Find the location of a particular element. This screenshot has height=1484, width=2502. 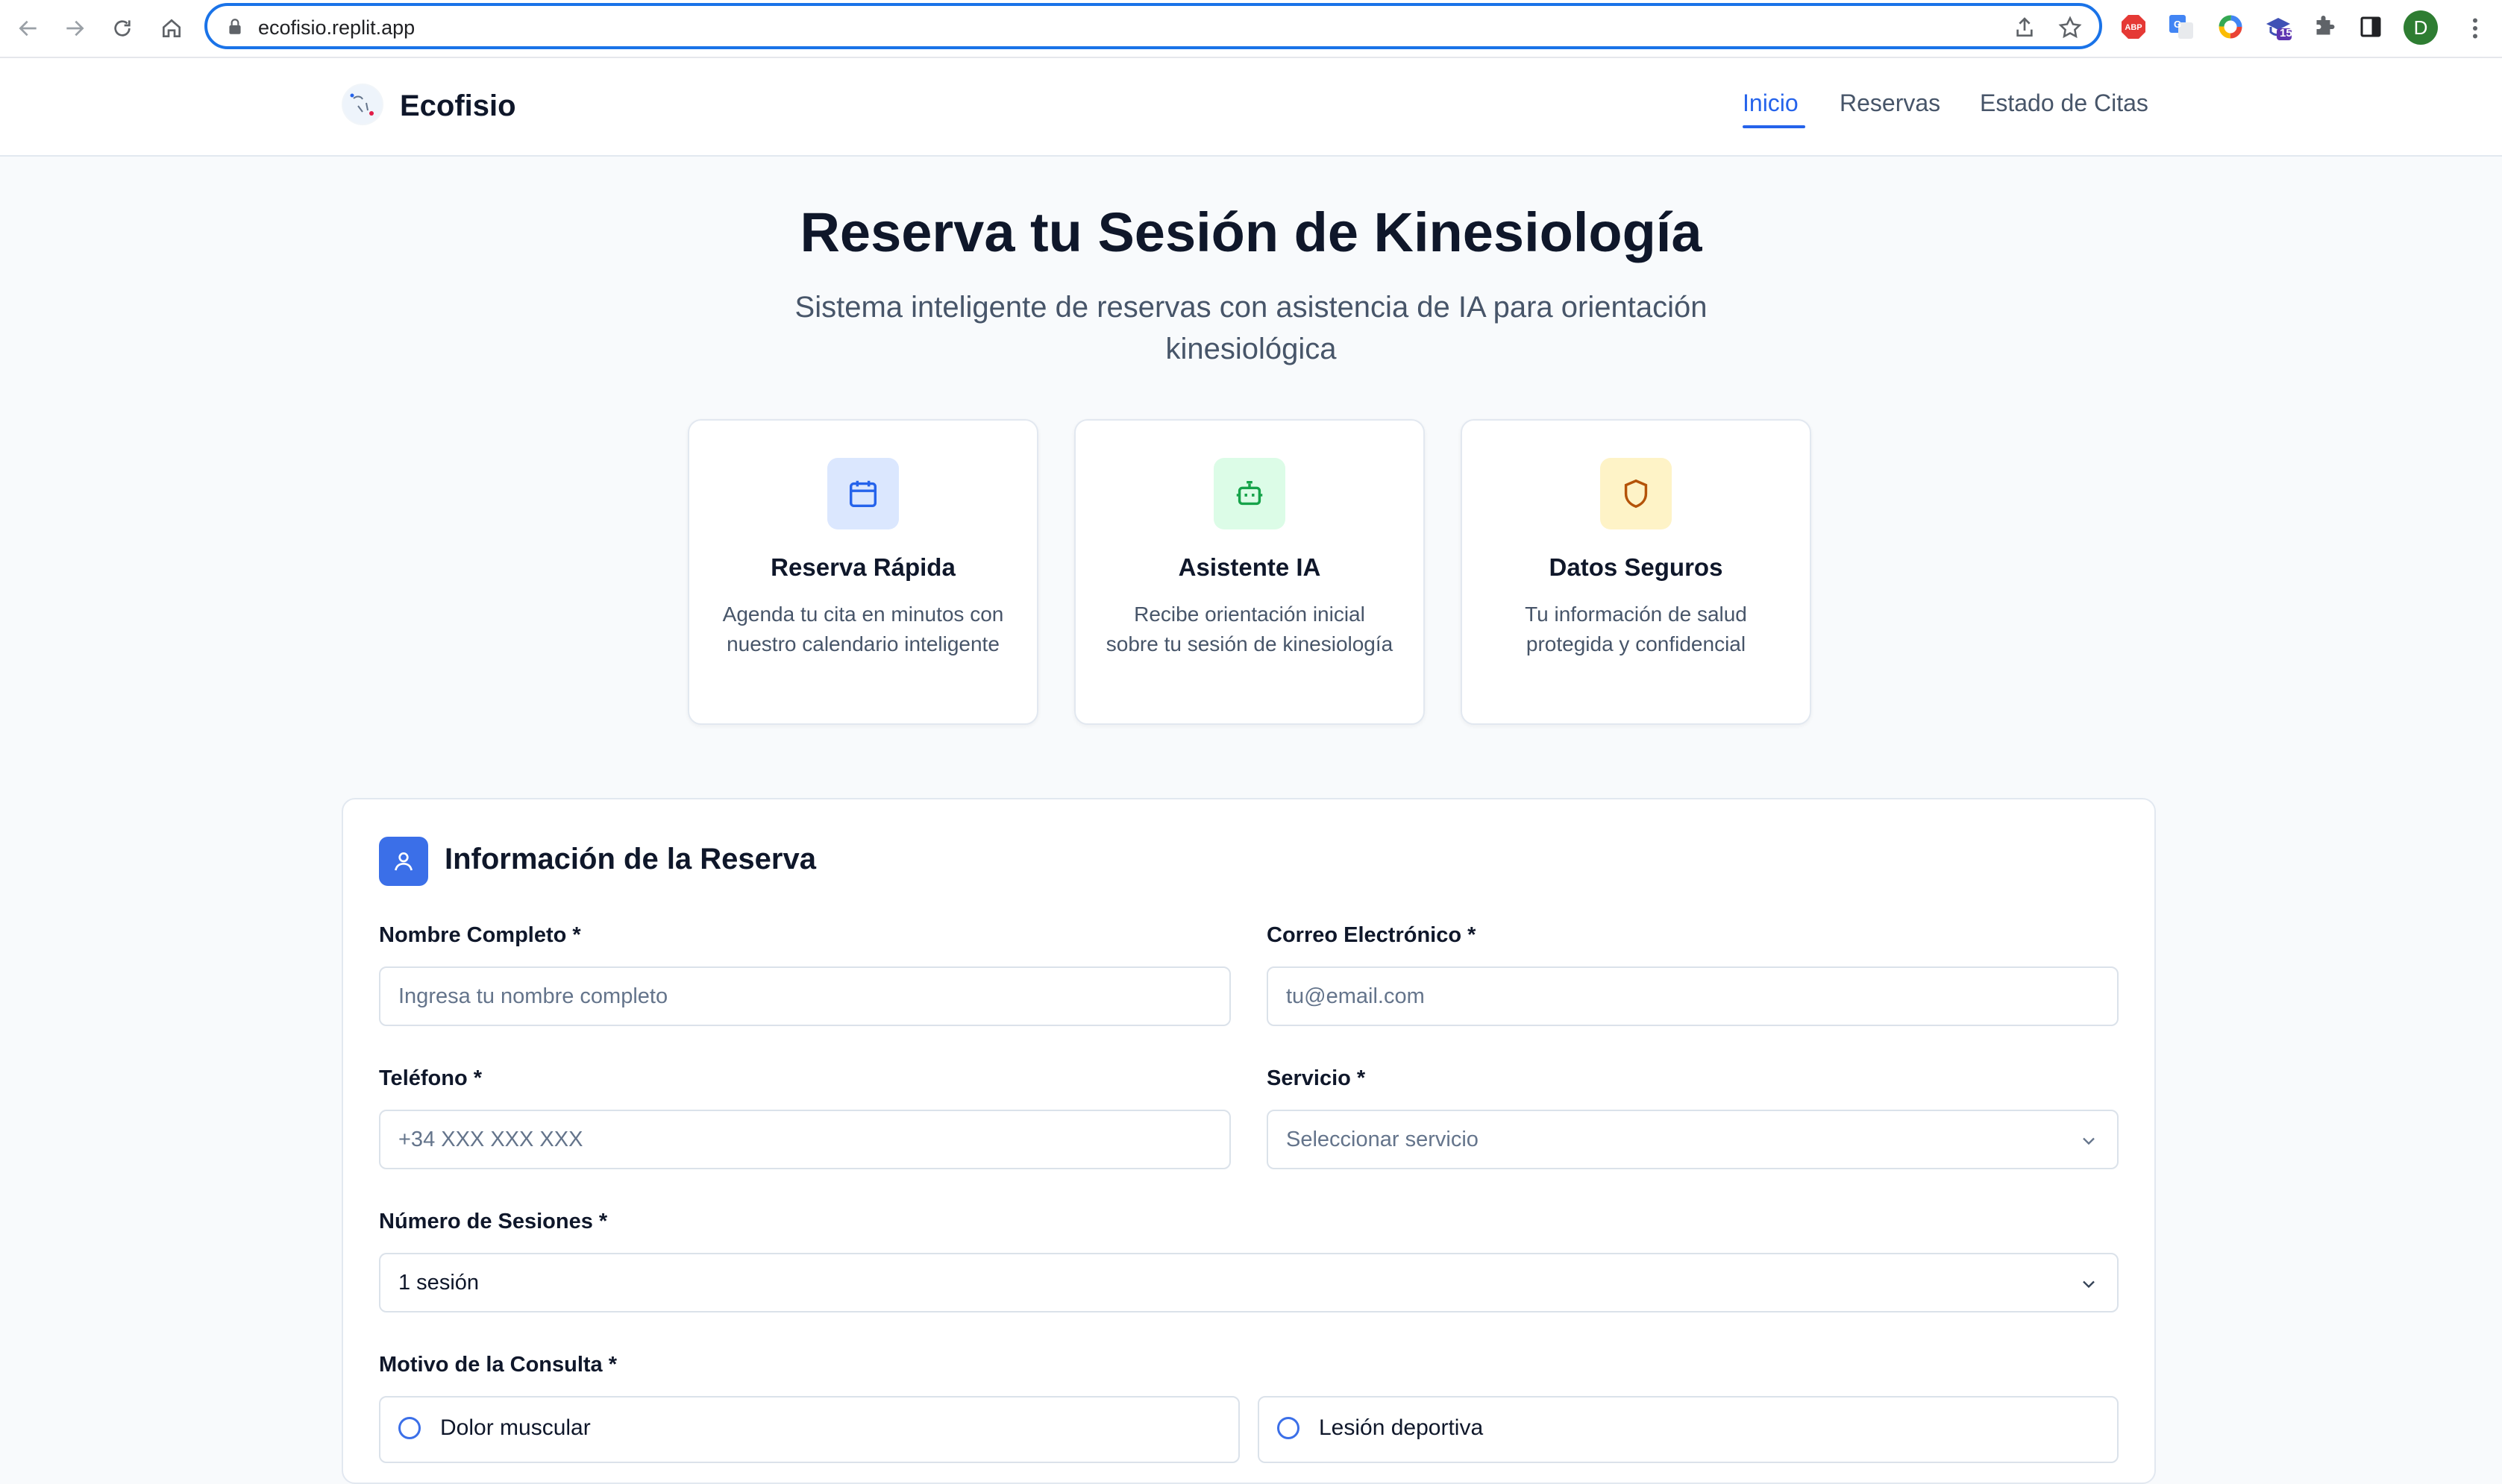

puzzle-icon is located at coordinates (2325, 26).